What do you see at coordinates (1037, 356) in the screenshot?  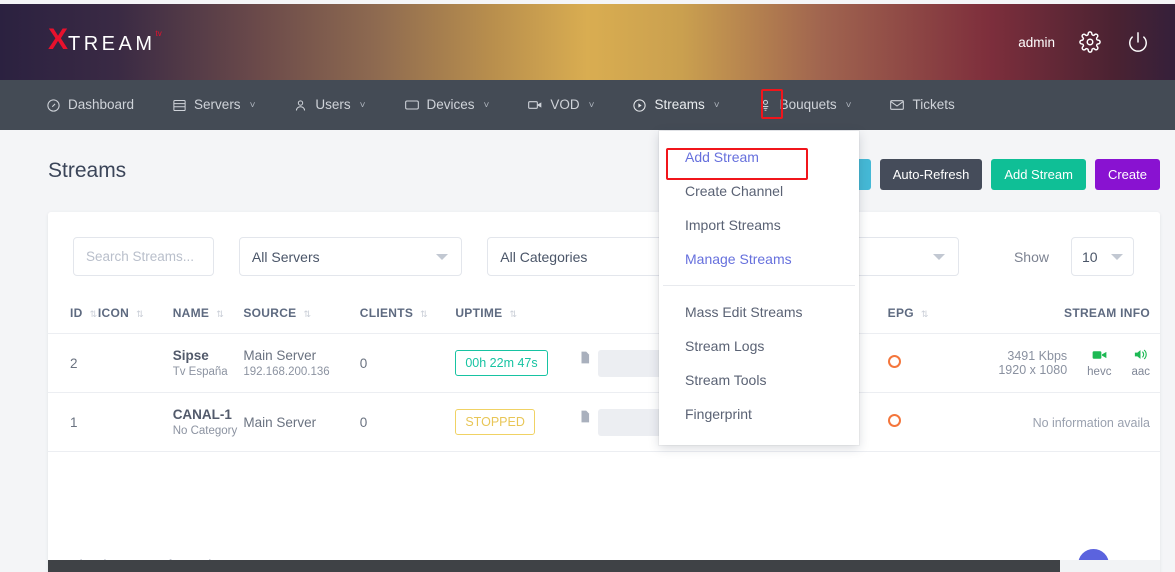 I see `bitrate: 3491 Kbps` at bounding box center [1037, 356].